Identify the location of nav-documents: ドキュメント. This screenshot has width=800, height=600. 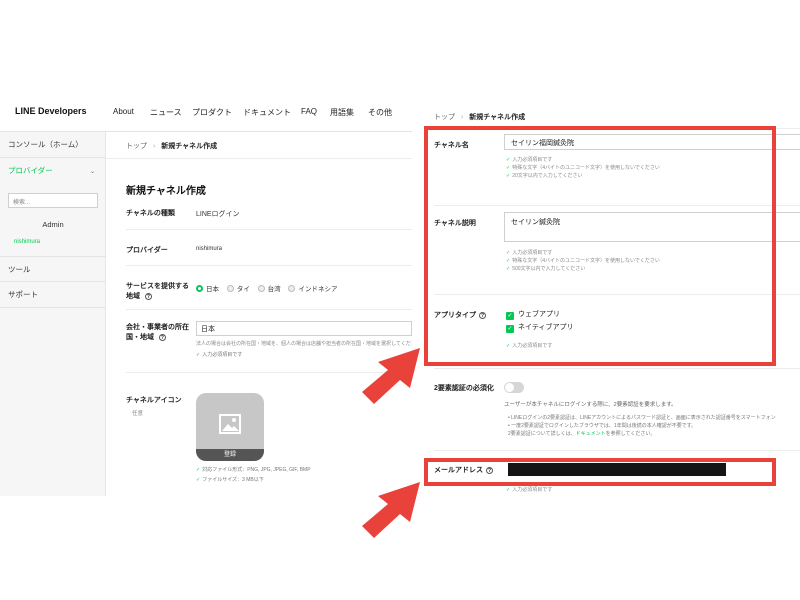
(267, 112).